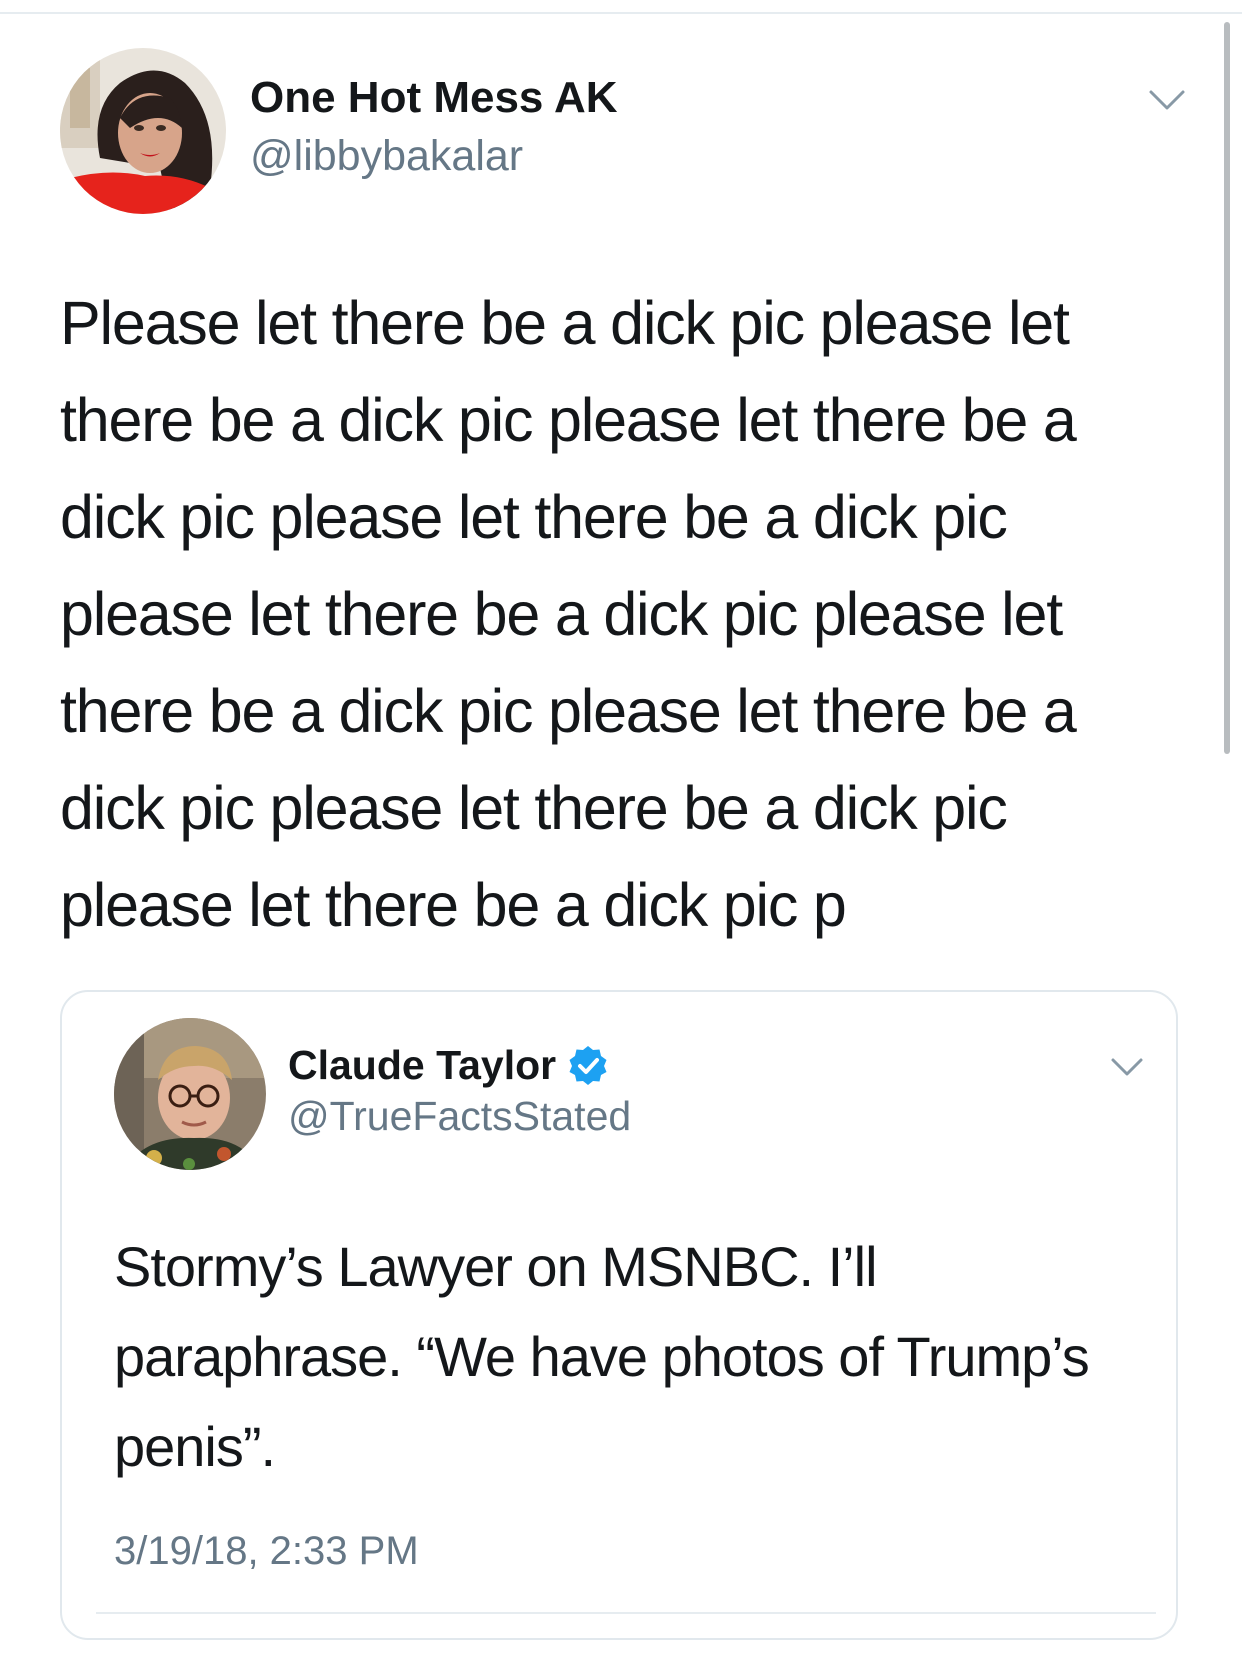 The width and height of the screenshot is (1242, 1656). I want to click on scrollbar, so click(1227, 388).